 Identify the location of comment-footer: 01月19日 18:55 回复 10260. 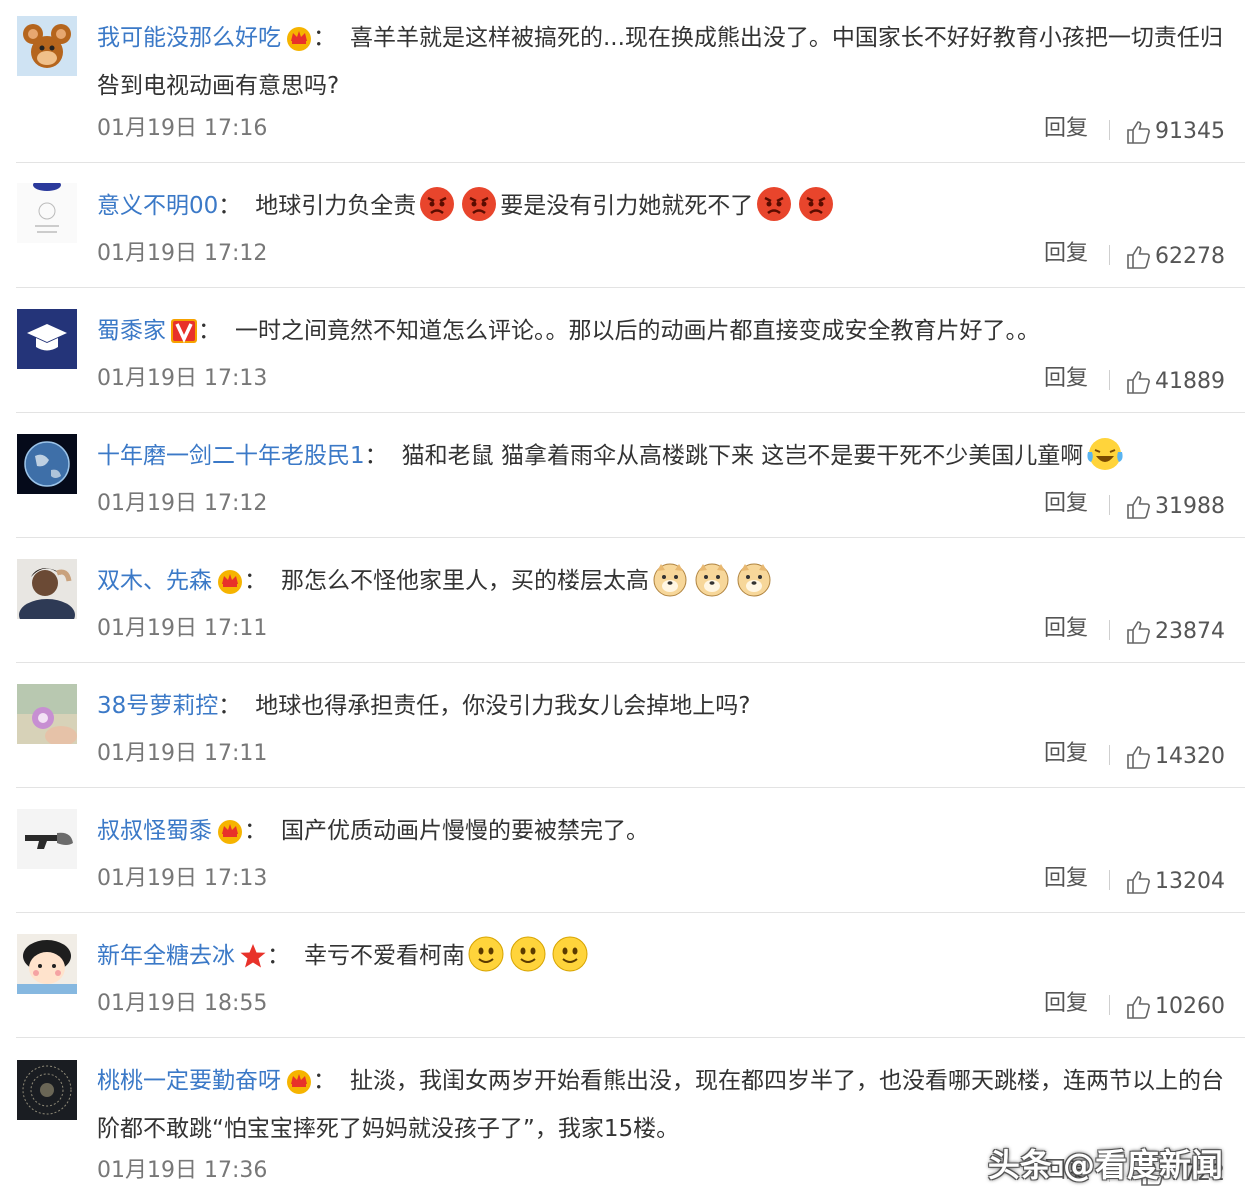
(671, 1004).